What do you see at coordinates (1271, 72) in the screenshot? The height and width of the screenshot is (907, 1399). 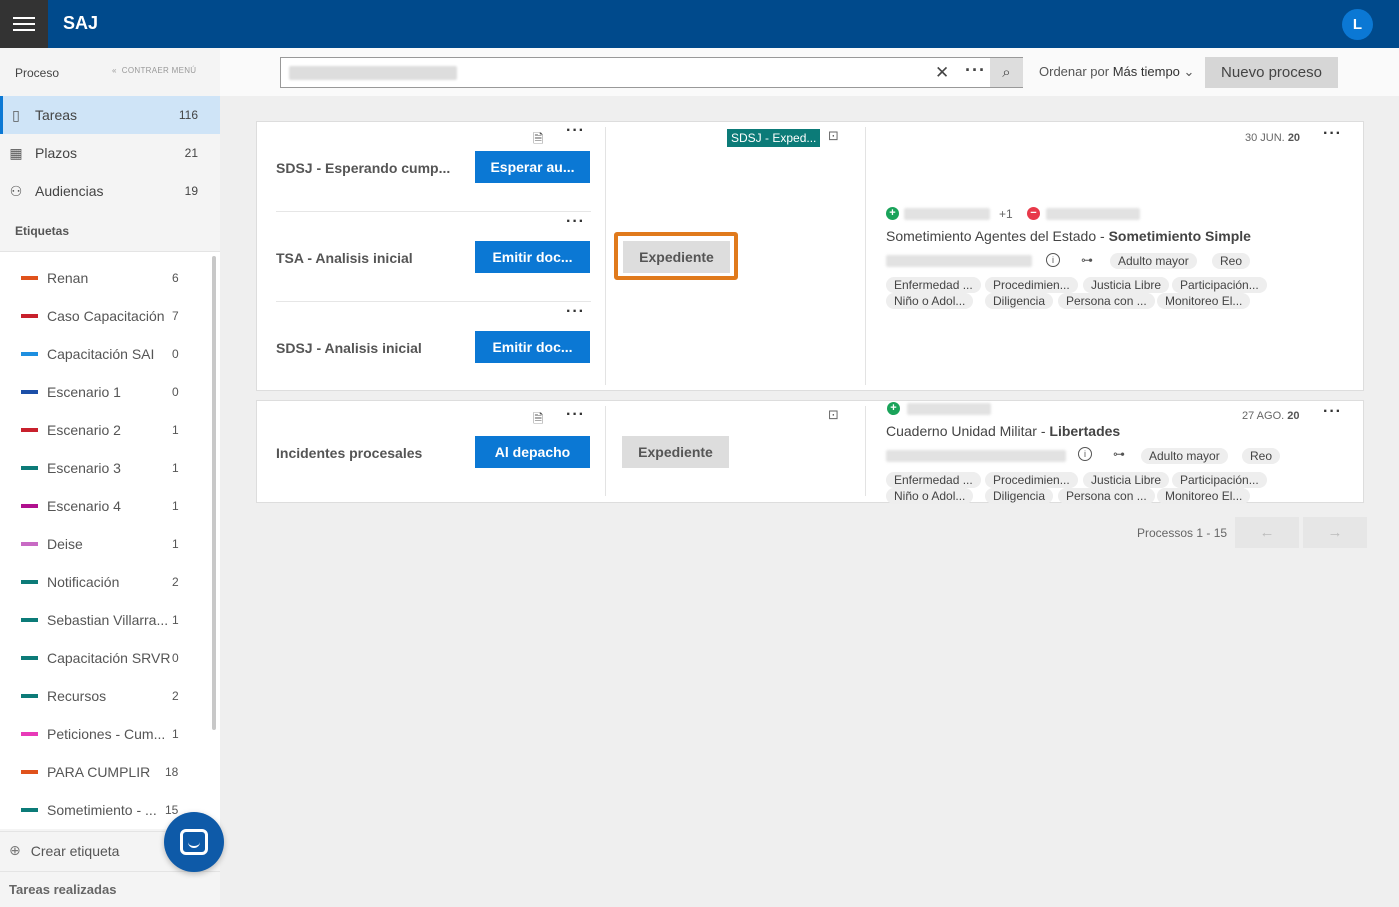 I see `nuevo-proceso-button: Nuevo proceso` at bounding box center [1271, 72].